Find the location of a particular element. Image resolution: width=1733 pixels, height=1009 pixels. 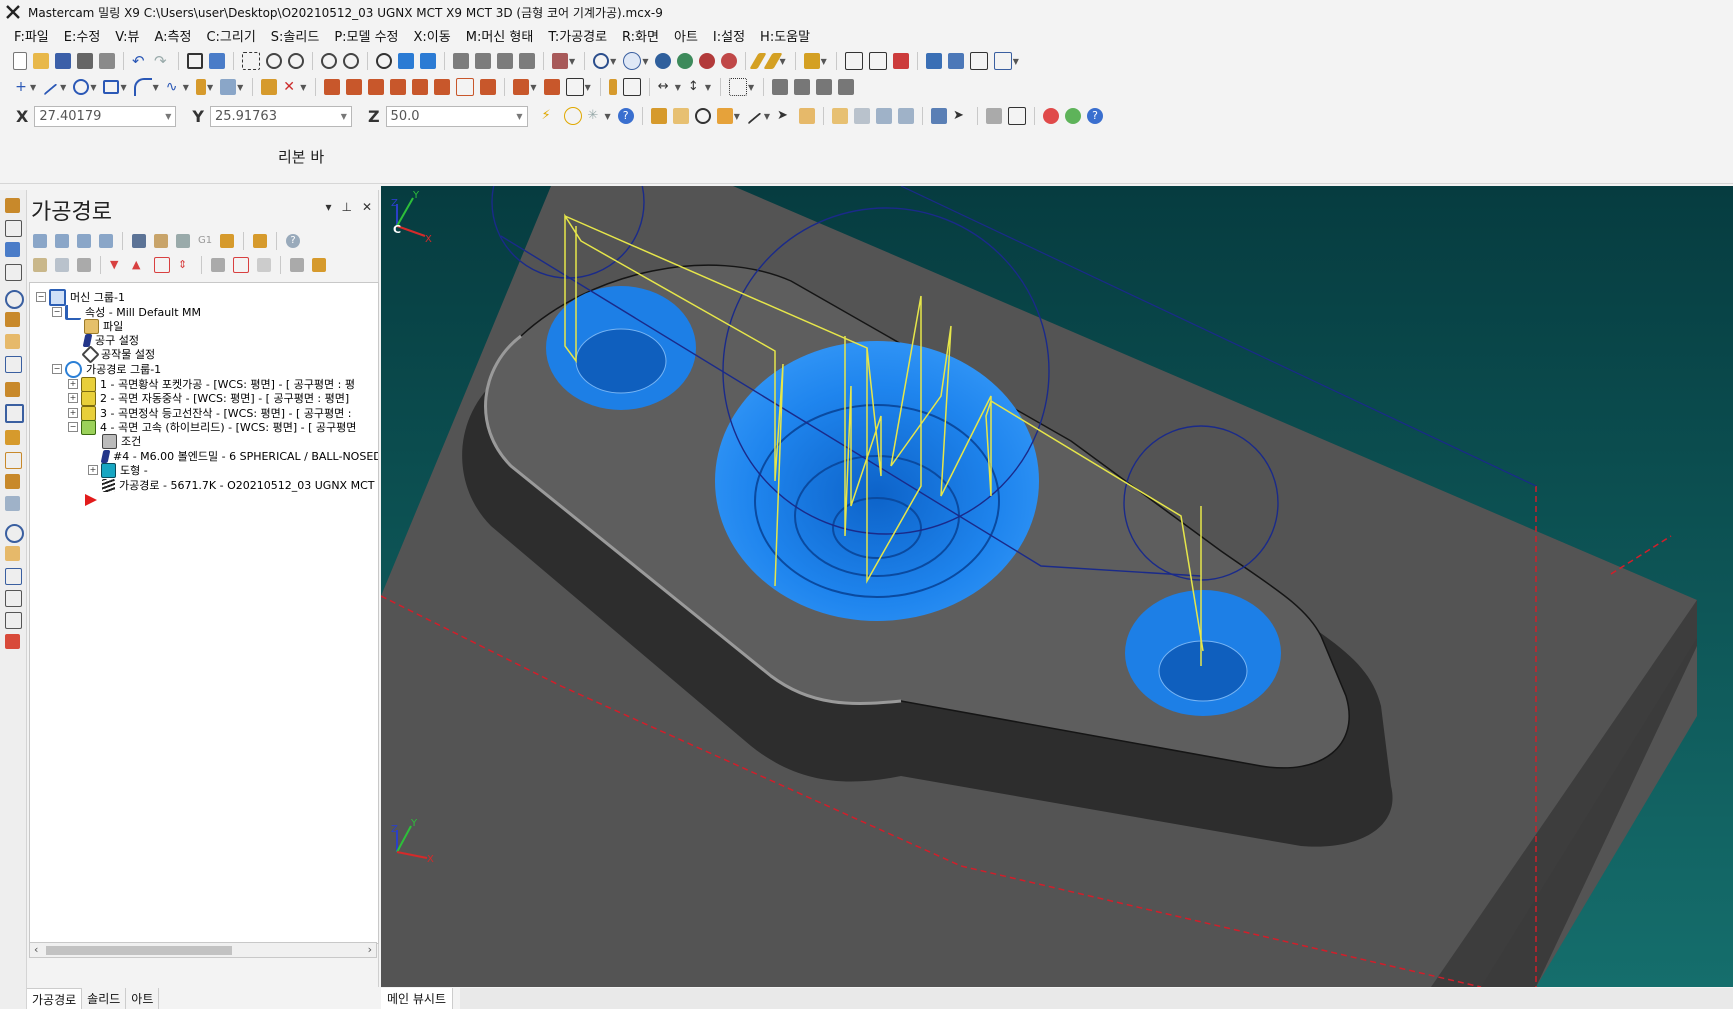

note-icon is located at coordinates (631, 87).